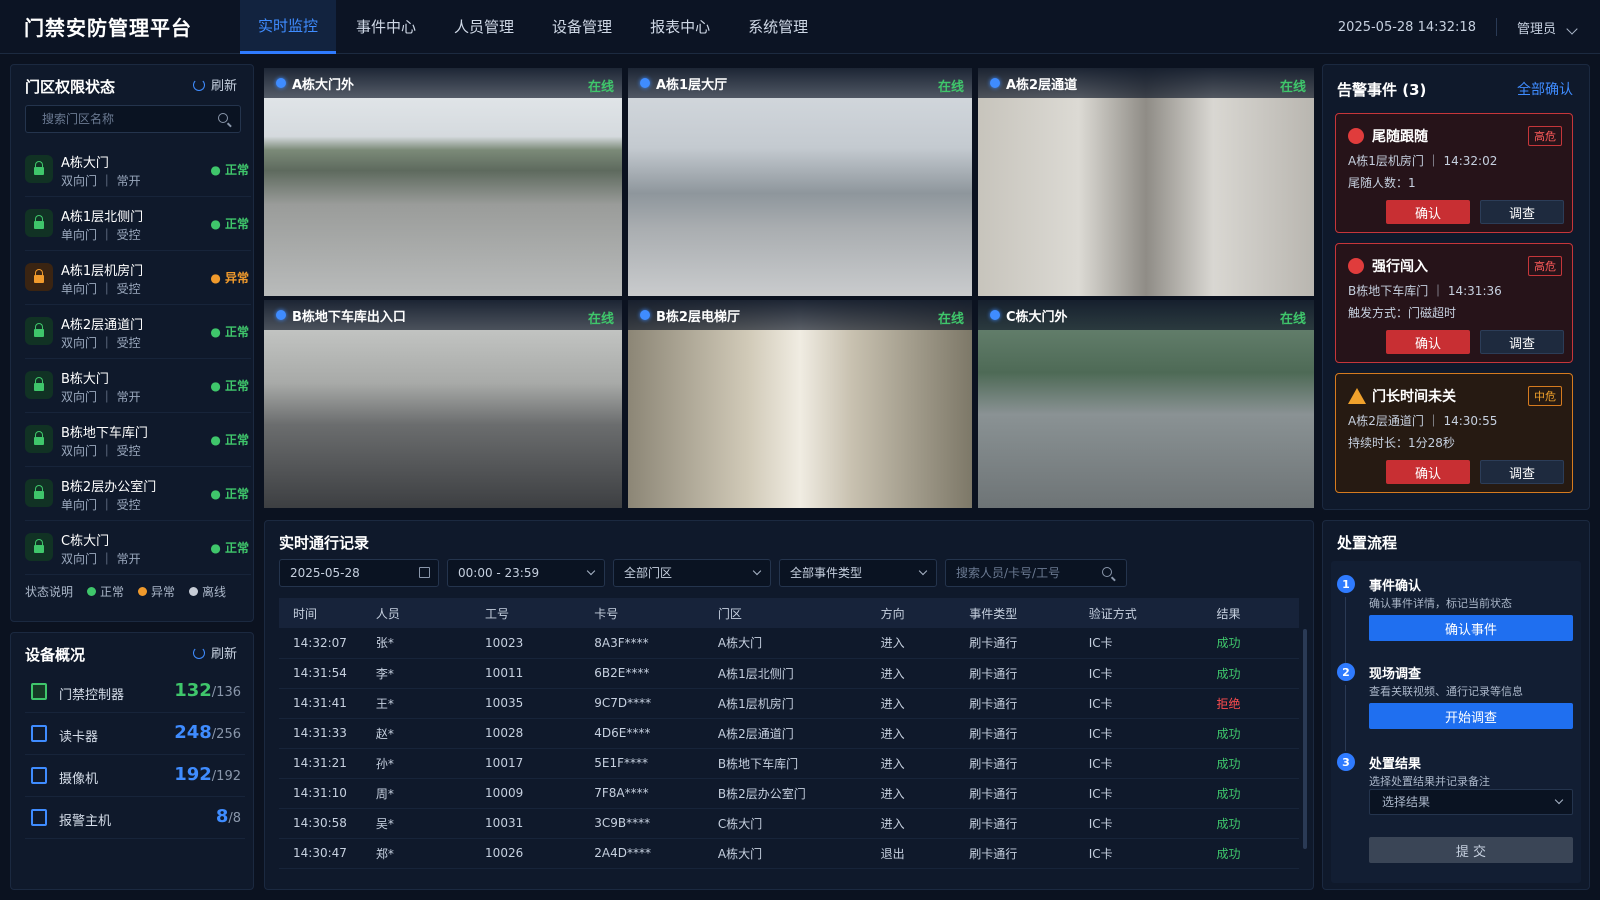 The width and height of the screenshot is (1600, 900). Describe the element at coordinates (1036, 573) in the screenshot. I see `record-search-input: 搜索人员/卡号/工号` at that location.